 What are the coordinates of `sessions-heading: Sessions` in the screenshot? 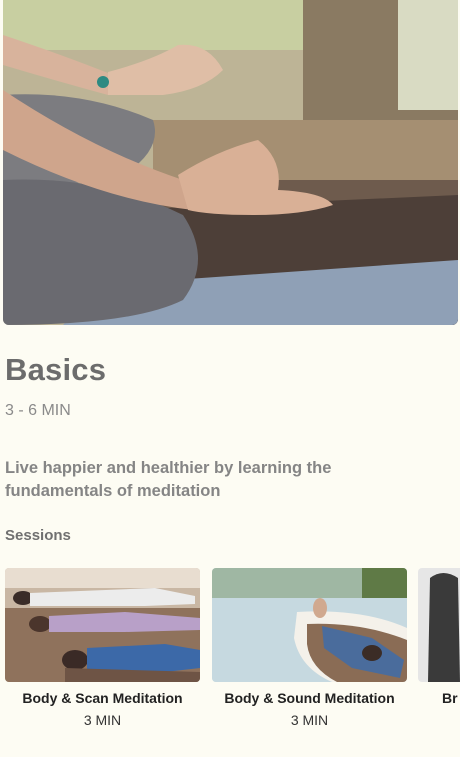 It's located at (38, 535).